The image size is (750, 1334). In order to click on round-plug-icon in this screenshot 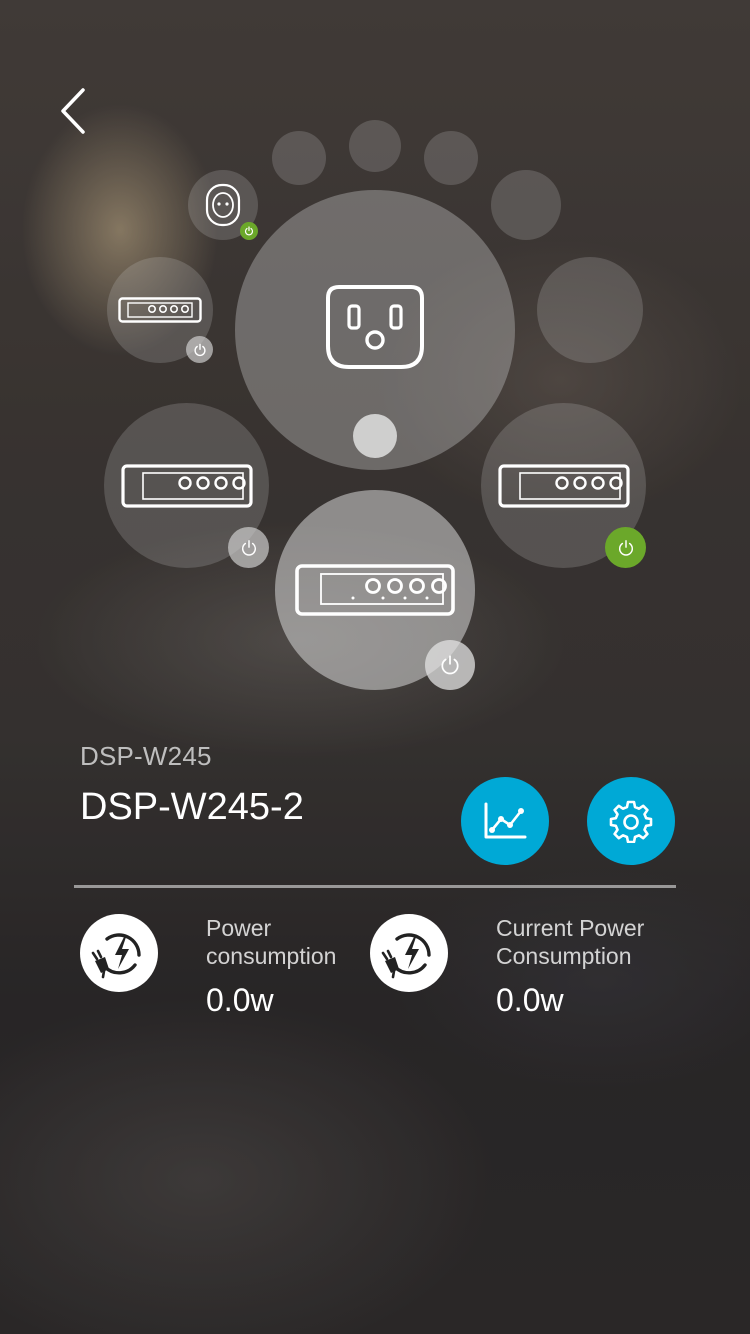, I will do `click(223, 205)`.